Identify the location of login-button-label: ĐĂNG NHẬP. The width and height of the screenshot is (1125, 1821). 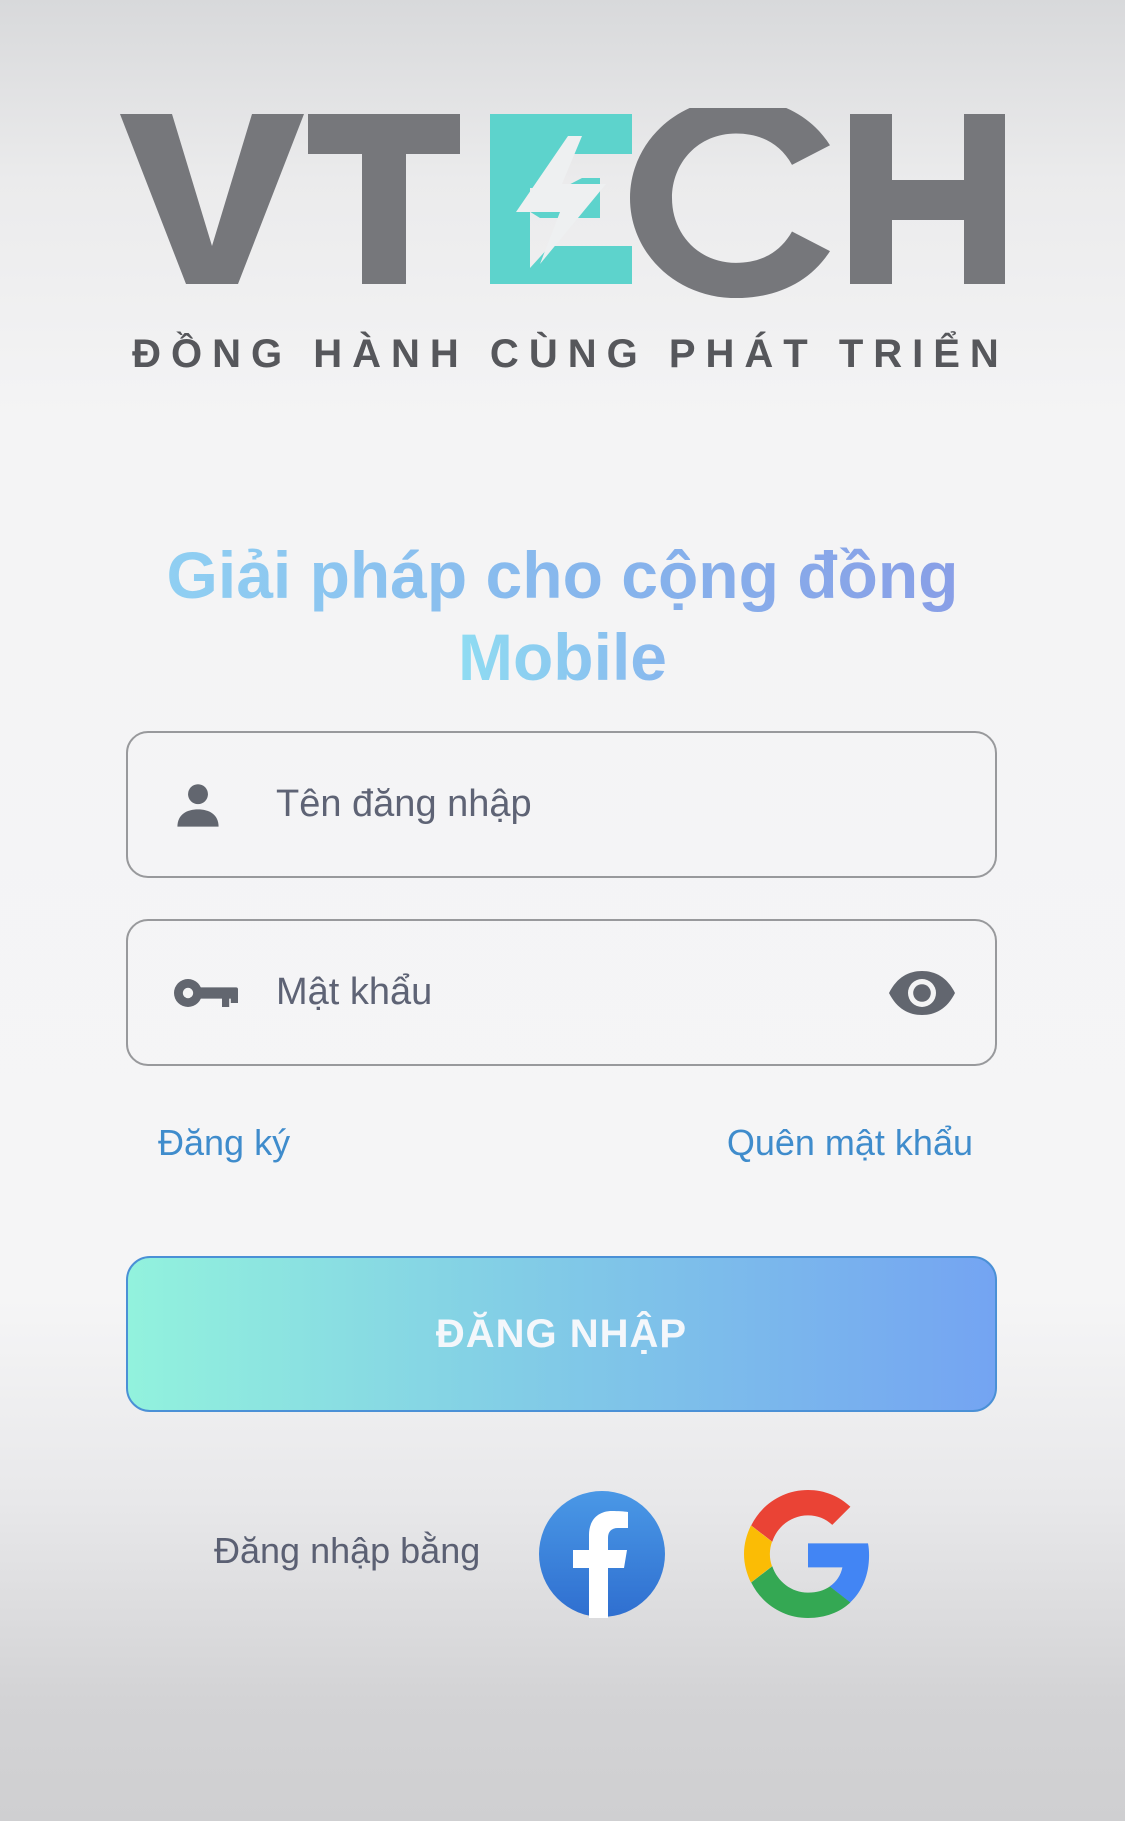
(561, 1333).